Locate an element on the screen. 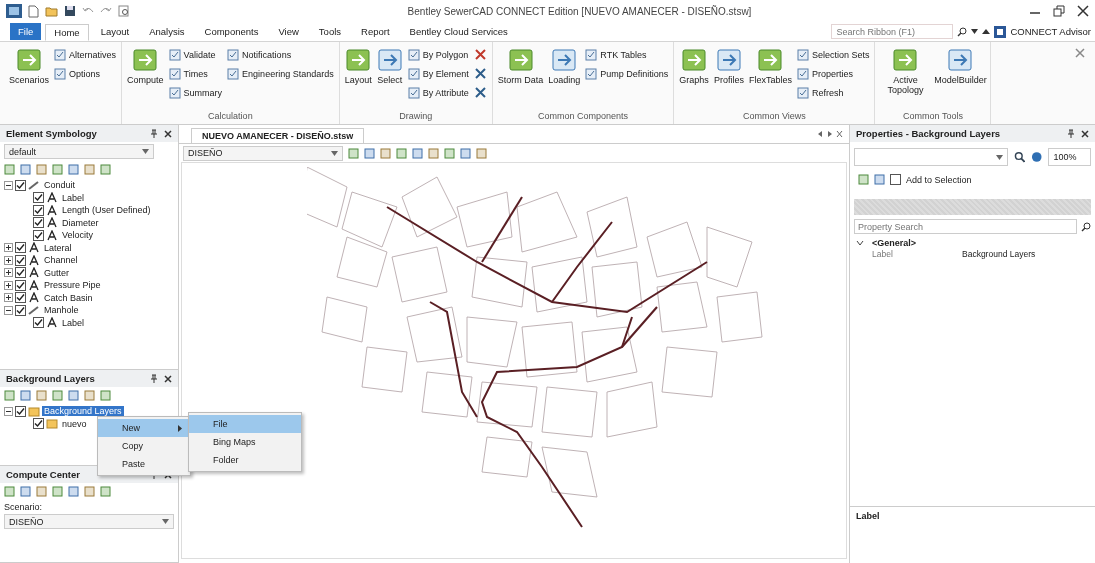  tree-item: Background Layers is located at coordinates (83, 411).